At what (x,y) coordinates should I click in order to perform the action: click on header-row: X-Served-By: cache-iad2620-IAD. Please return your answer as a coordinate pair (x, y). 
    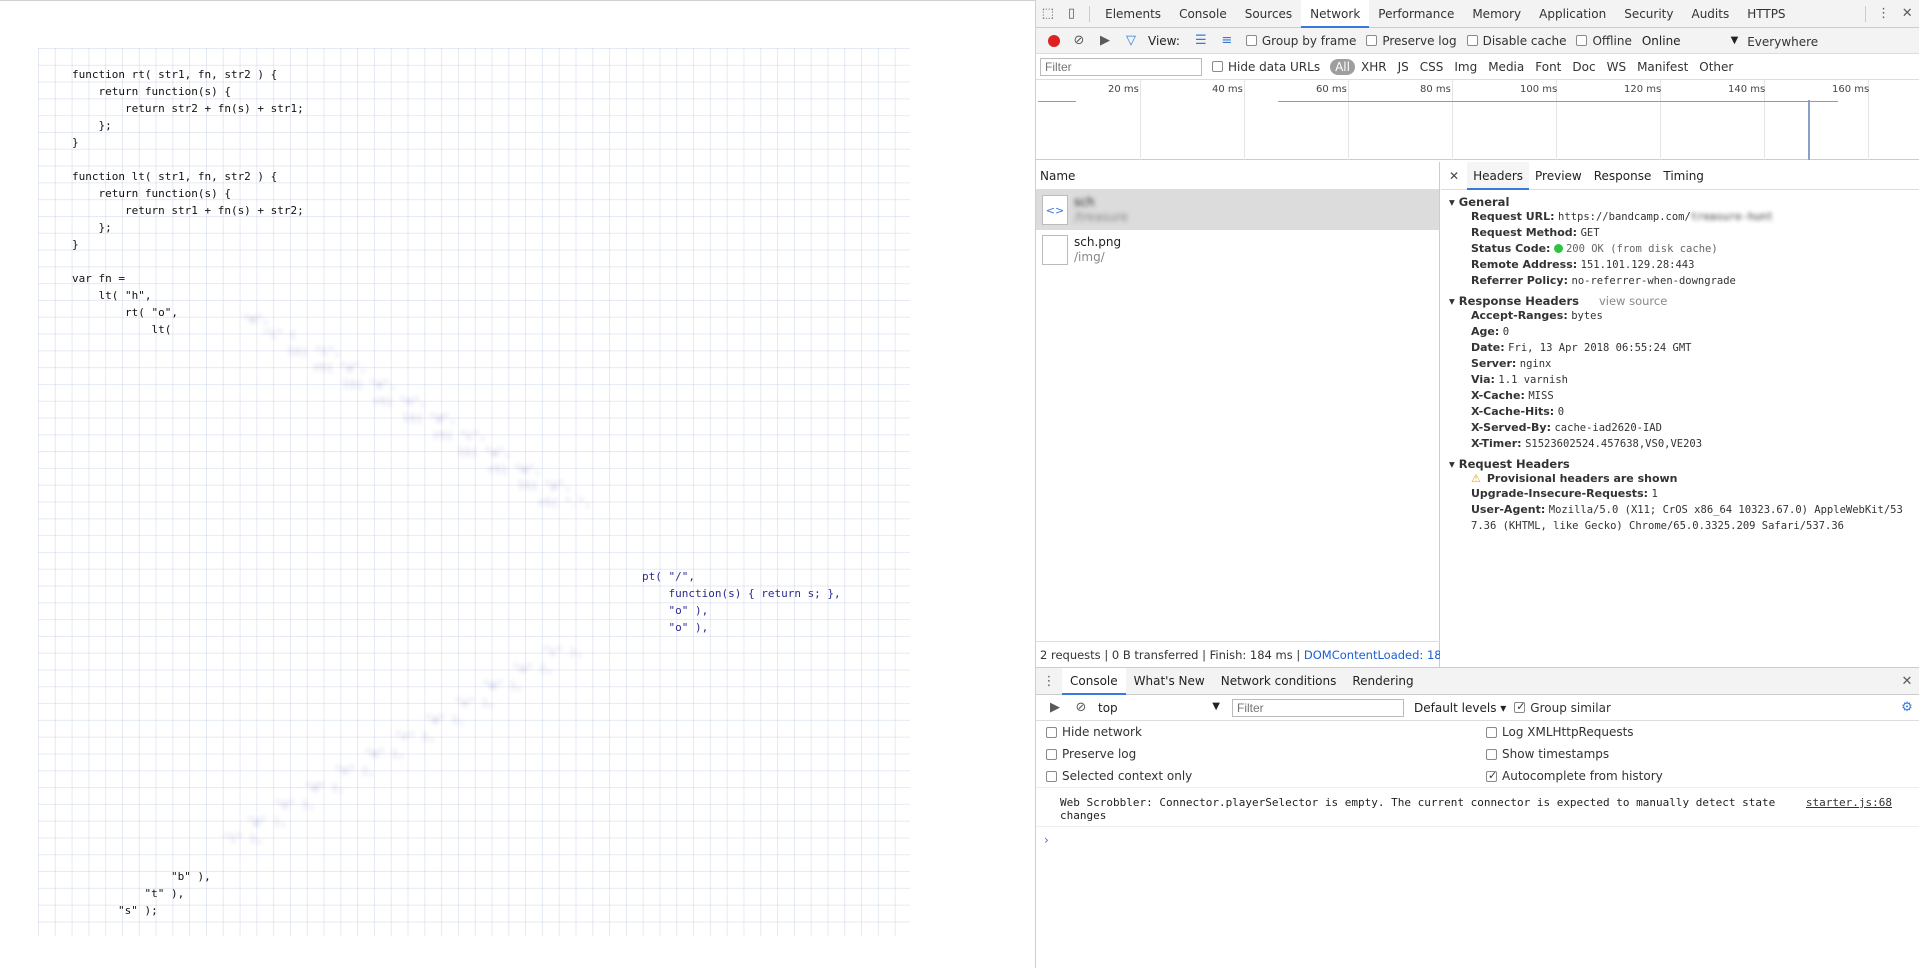
    Looking at the image, I should click on (1566, 427).